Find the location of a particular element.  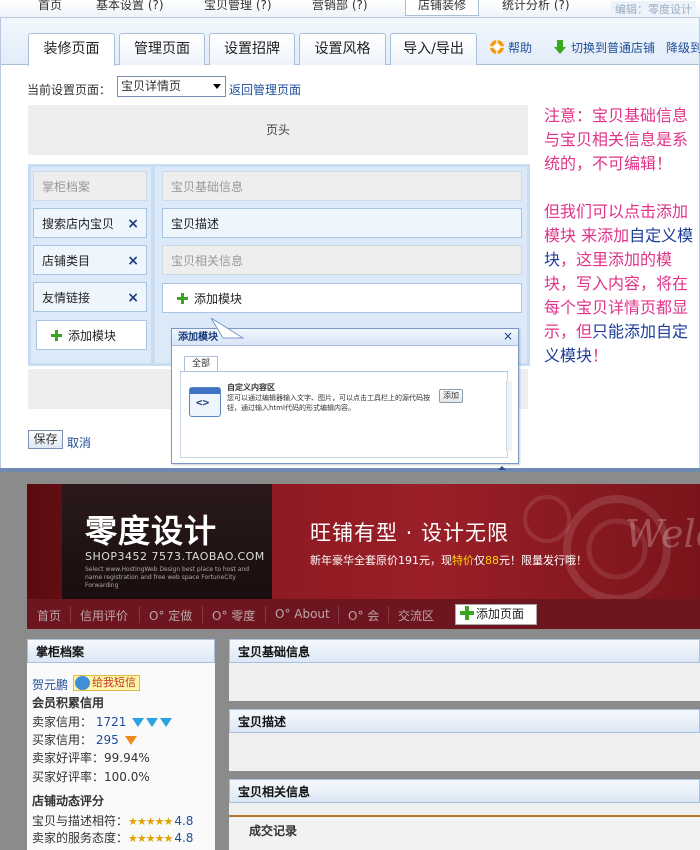

module-label: 搜索店内宝贝 is located at coordinates (78, 224).